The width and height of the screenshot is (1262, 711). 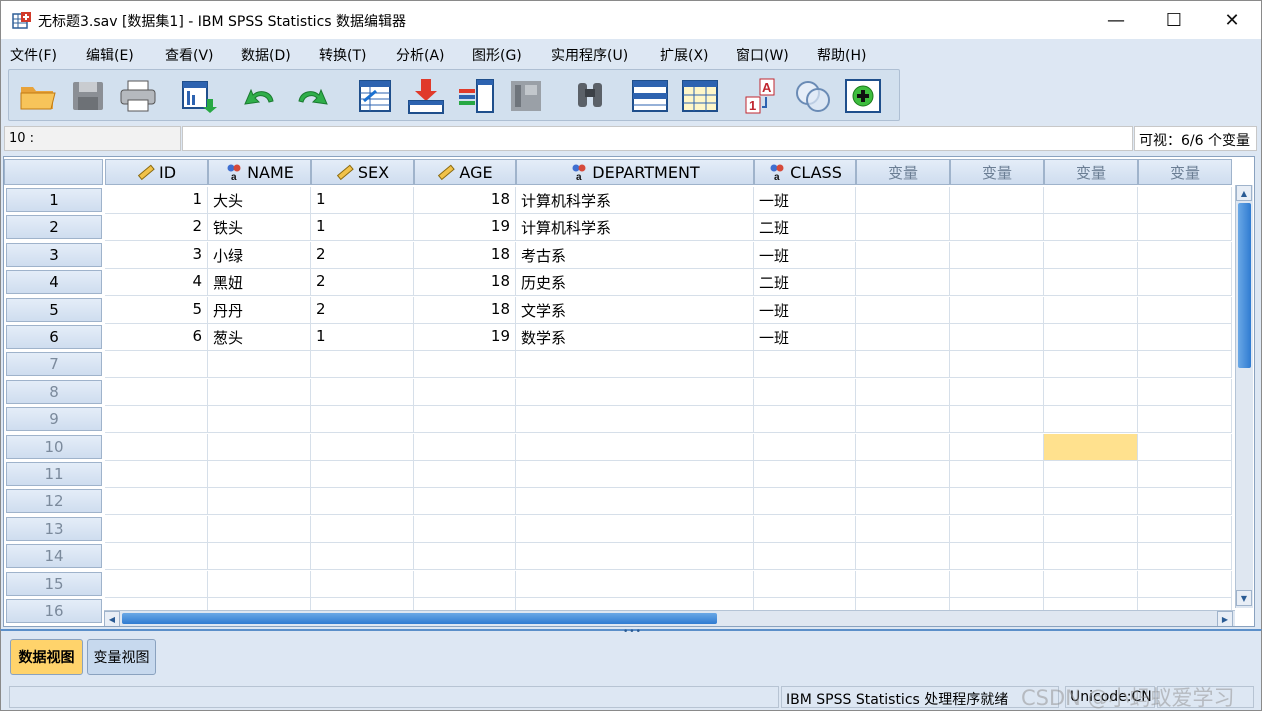 What do you see at coordinates (54, 200) in the screenshot?
I see `row-header: 1` at bounding box center [54, 200].